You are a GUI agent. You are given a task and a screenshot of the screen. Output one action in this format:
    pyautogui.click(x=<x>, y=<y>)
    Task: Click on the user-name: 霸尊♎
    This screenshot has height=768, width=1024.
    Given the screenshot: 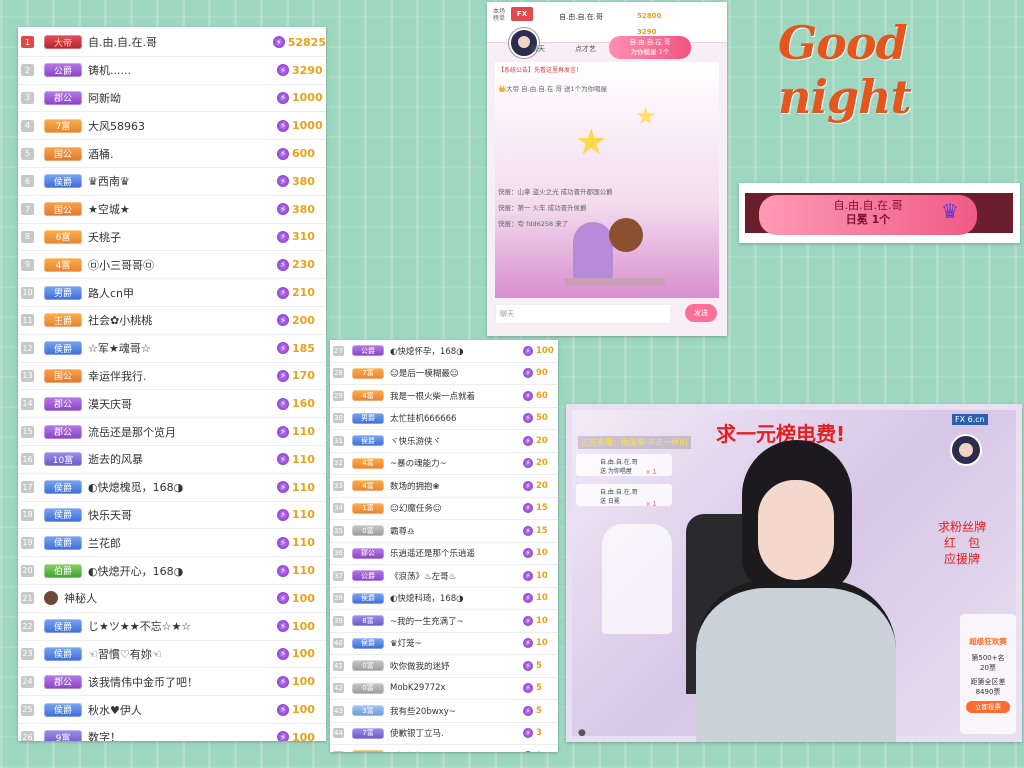 What is the action you would take?
    pyautogui.click(x=456, y=531)
    